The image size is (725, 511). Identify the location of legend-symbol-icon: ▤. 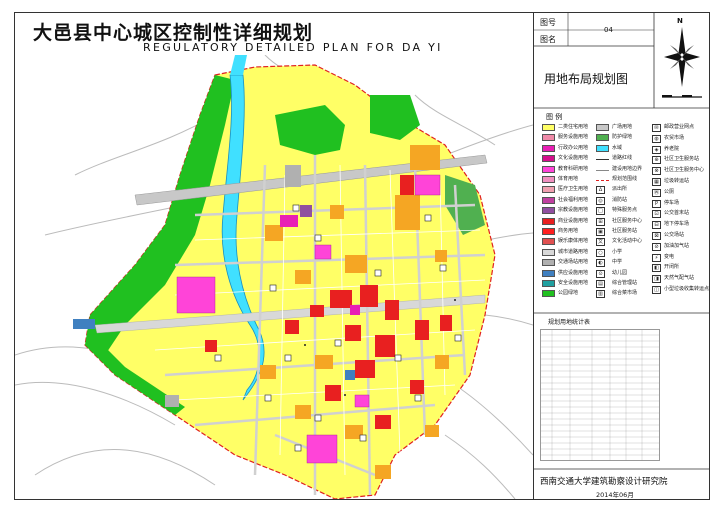
(600, 284).